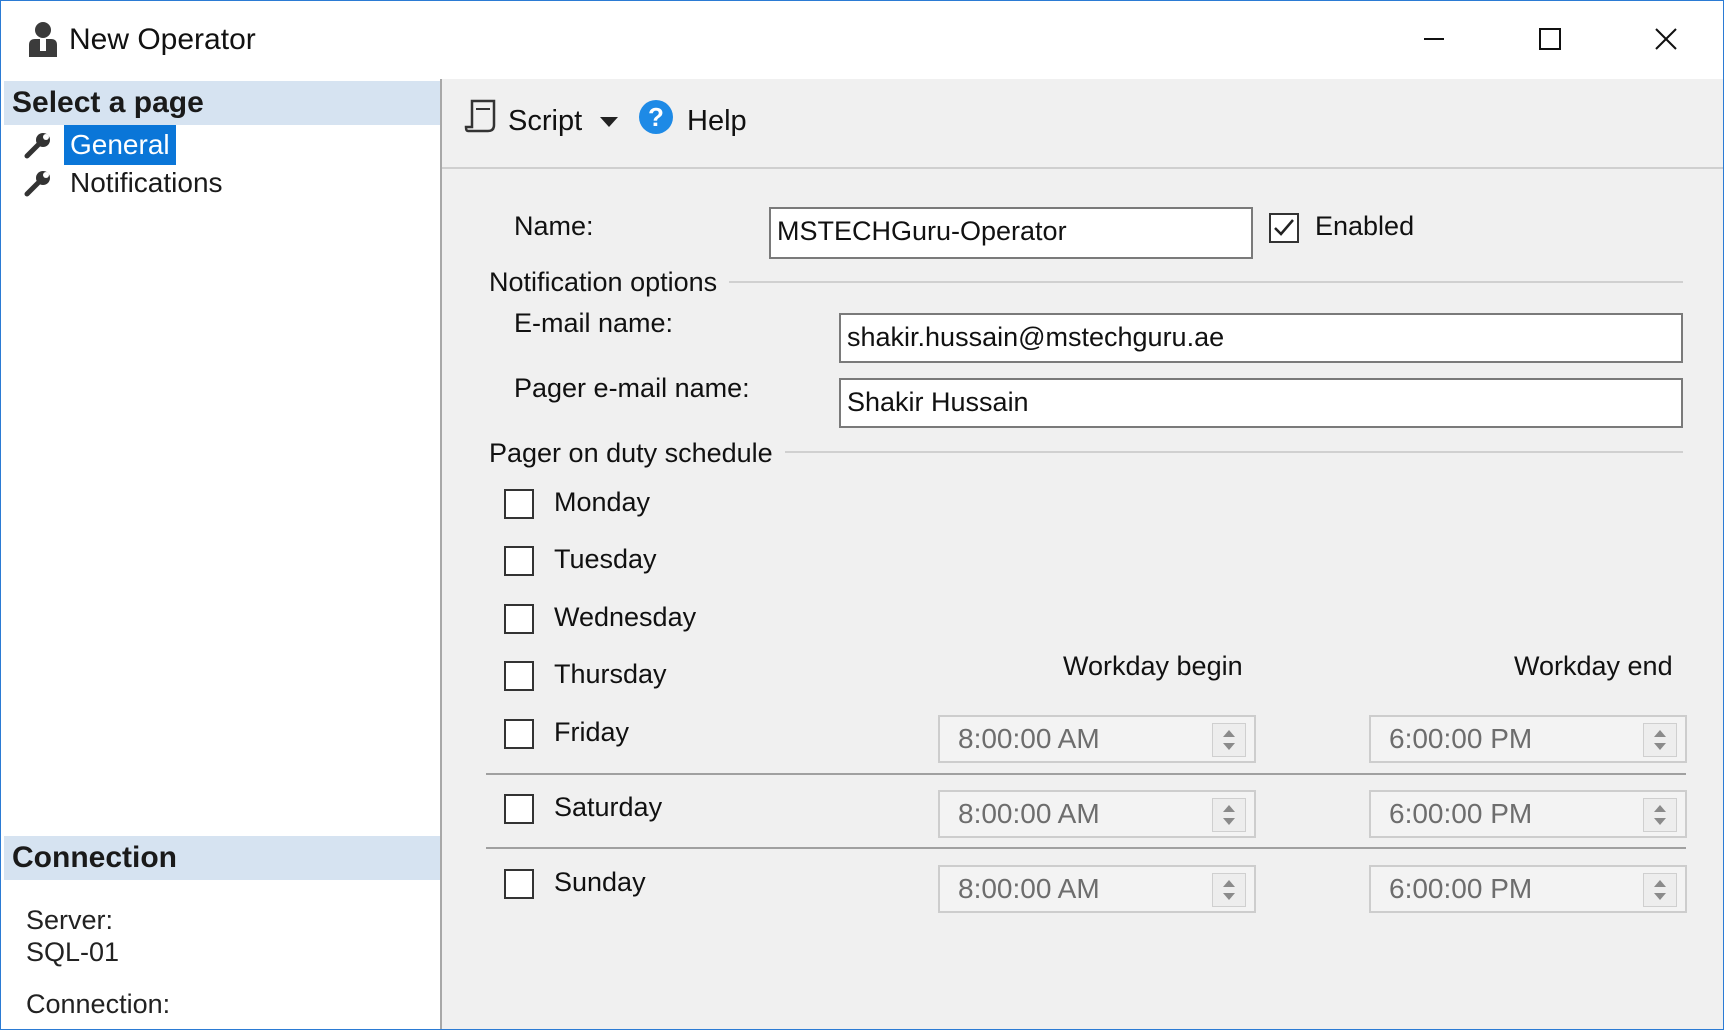  What do you see at coordinates (1593, 666) in the screenshot?
I see `workday-end-label: Workday end` at bounding box center [1593, 666].